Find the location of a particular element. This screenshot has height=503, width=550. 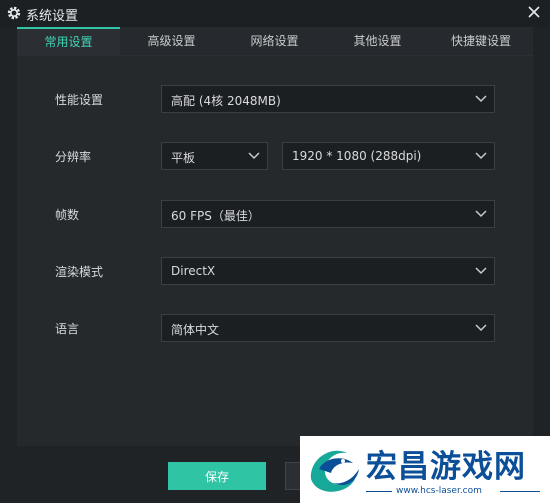

watermark-rule-left is located at coordinates (379, 491).